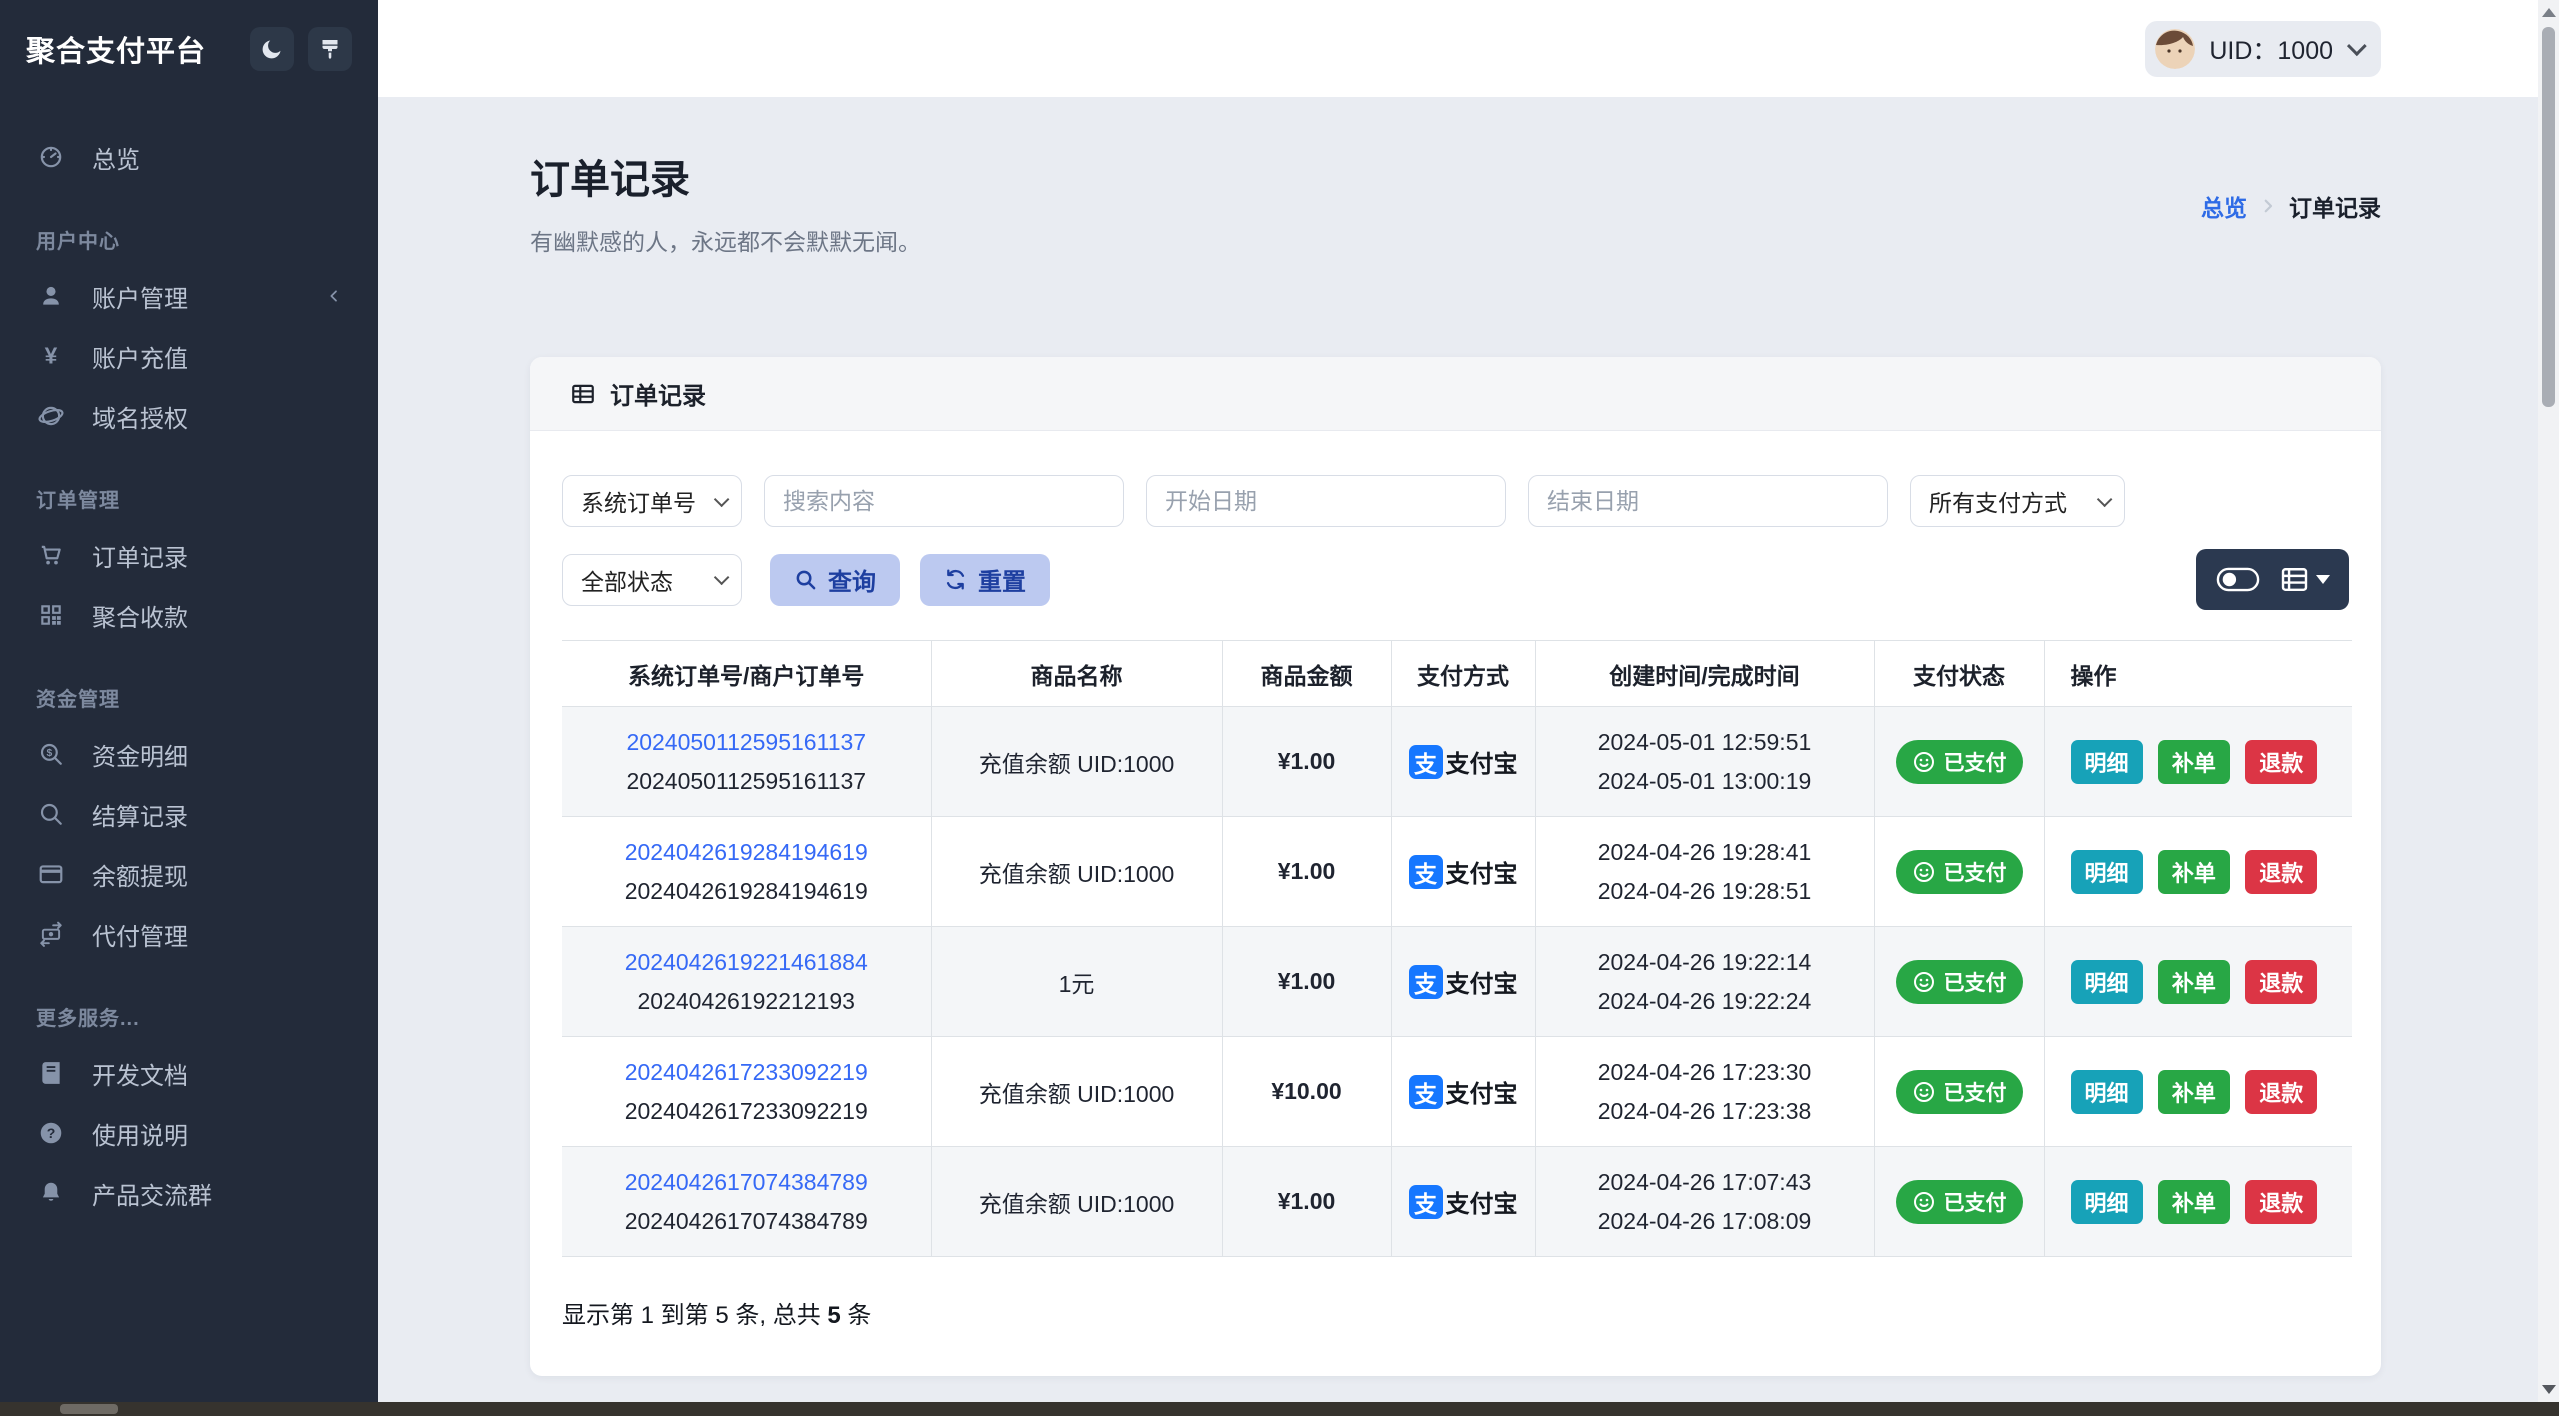  I want to click on pay-method: 支 支付宝, so click(1463, 871).